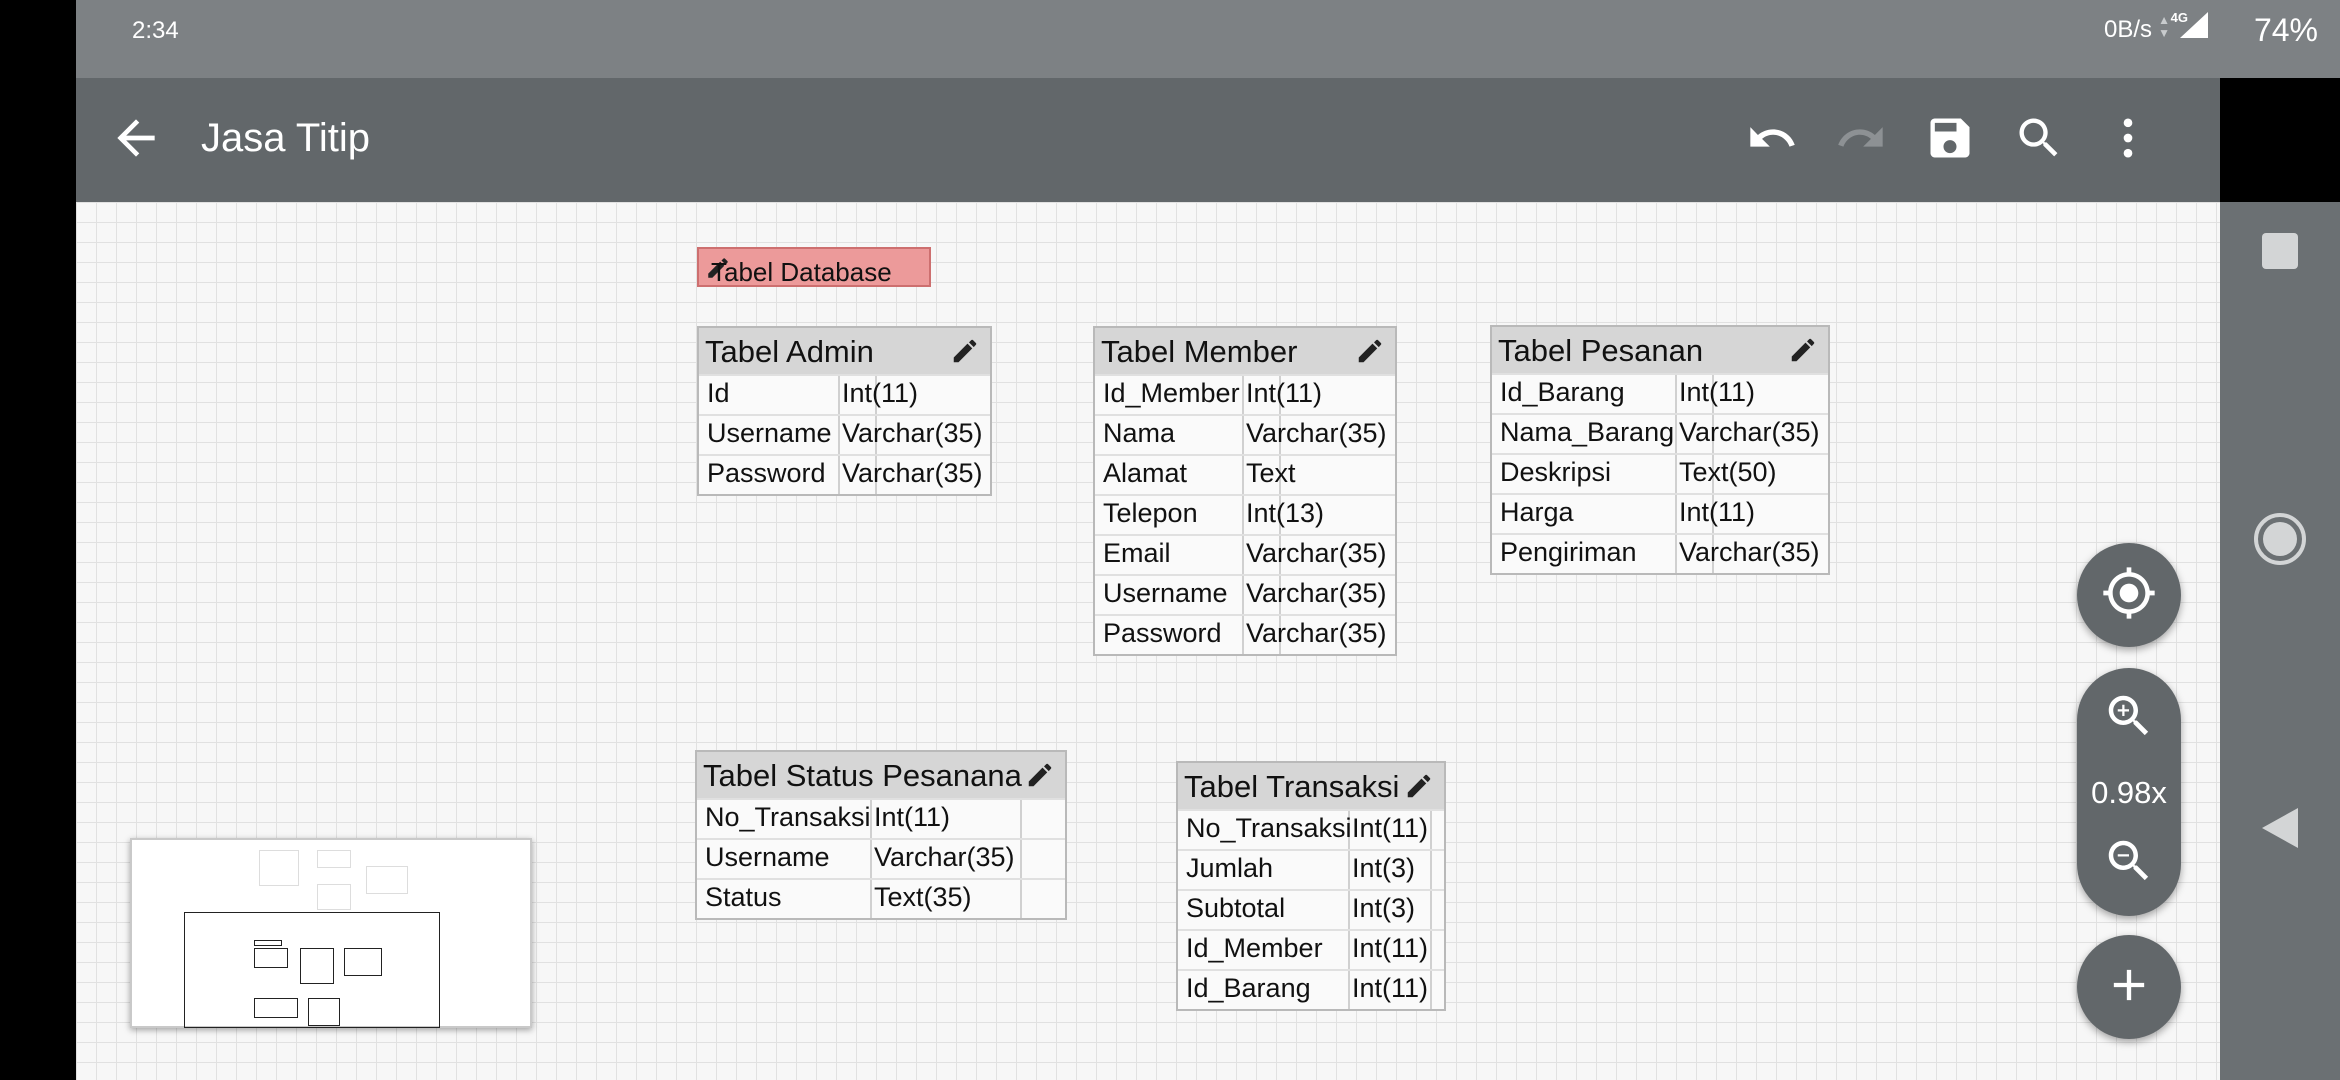 This screenshot has width=2340, height=1080. Describe the element at coordinates (331, 933) in the screenshot. I see `minimap` at that location.